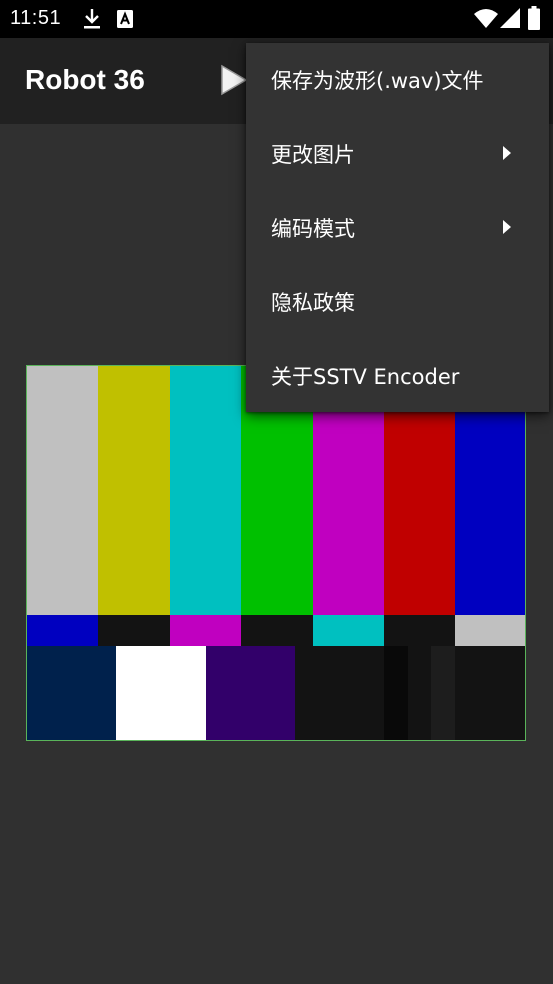  Describe the element at coordinates (205, 490) in the screenshot. I see `color-bar-cyan` at that location.